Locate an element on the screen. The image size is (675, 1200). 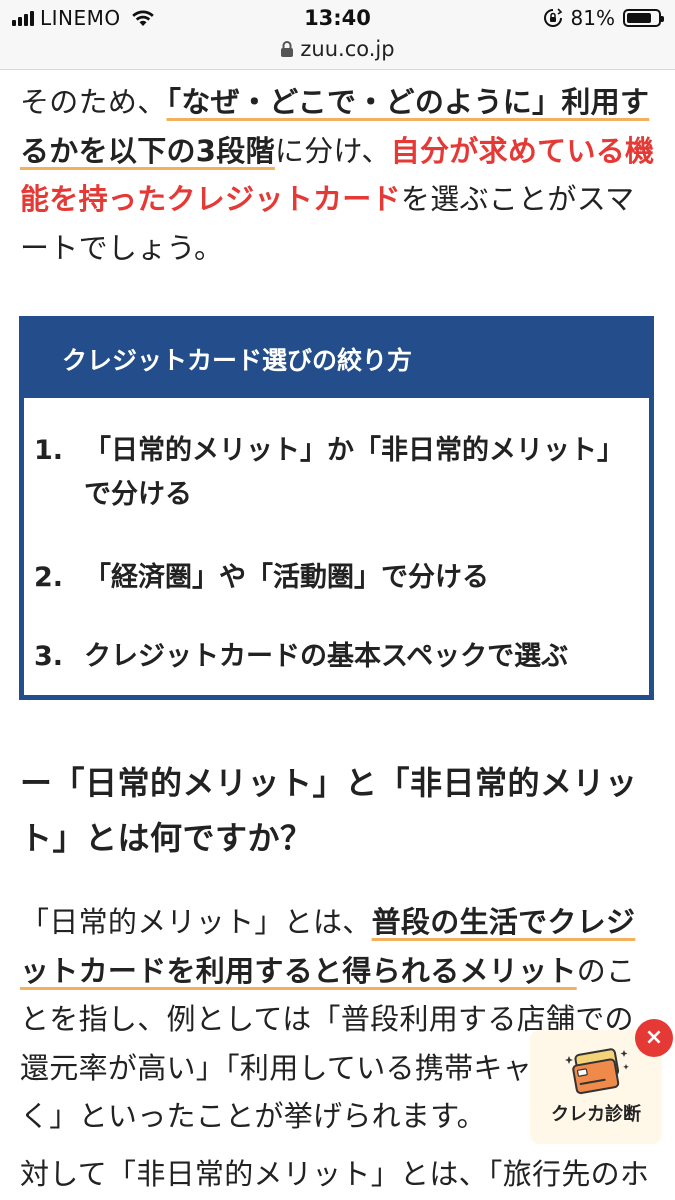
intro-text-2: に分け、 is located at coordinates (332, 150).